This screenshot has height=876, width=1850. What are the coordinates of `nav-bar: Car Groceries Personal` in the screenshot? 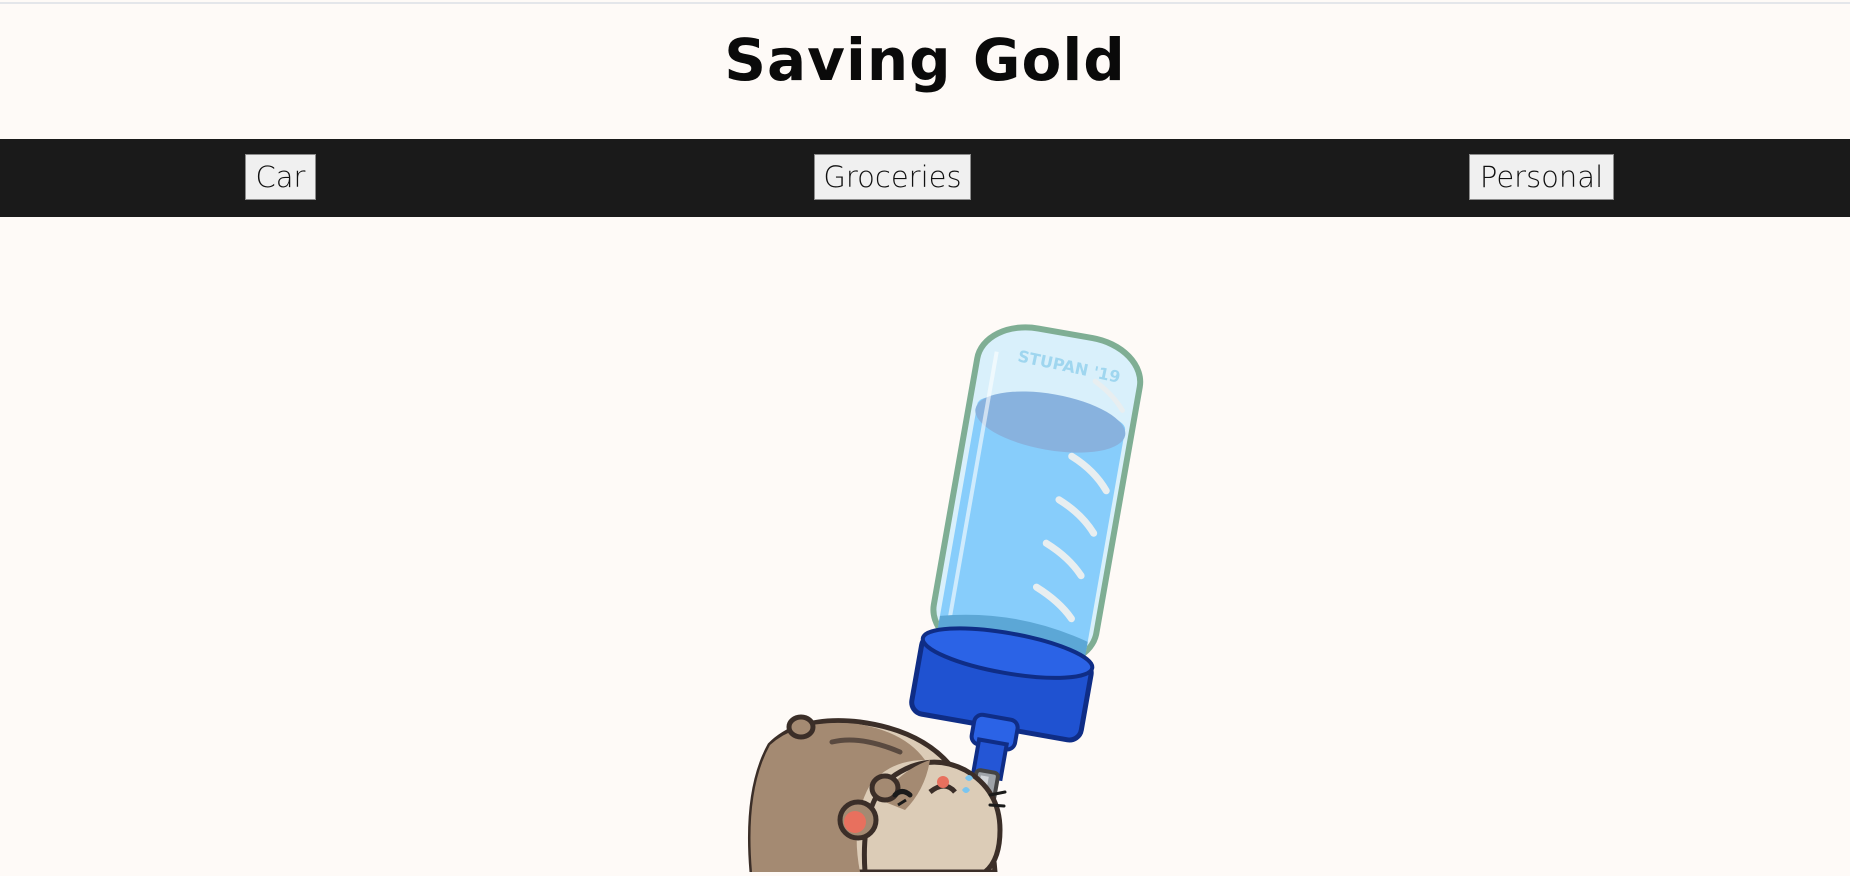 It's located at (925, 178).